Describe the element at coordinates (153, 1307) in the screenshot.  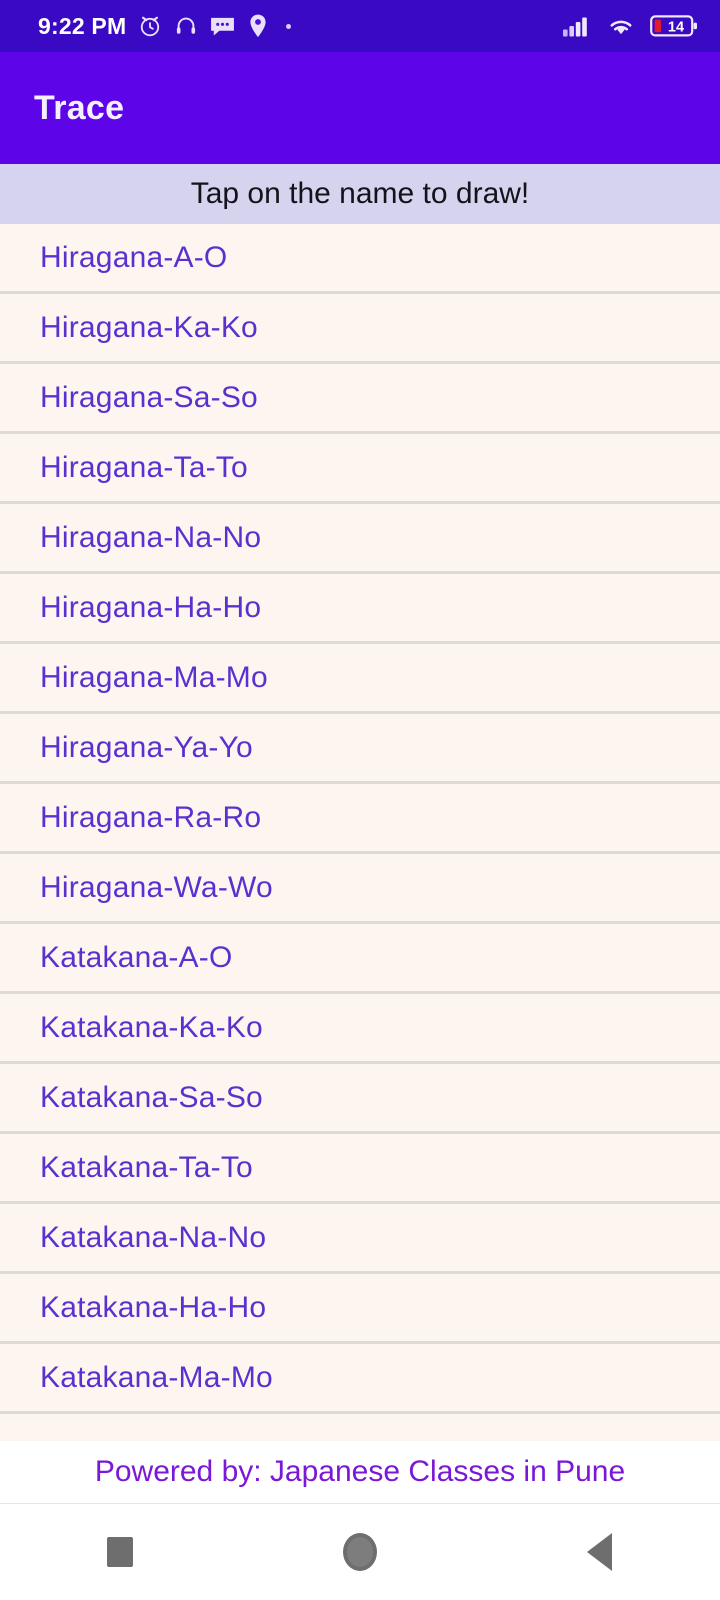
I see `list-item-label: Katakana-Ha-Ho` at that location.